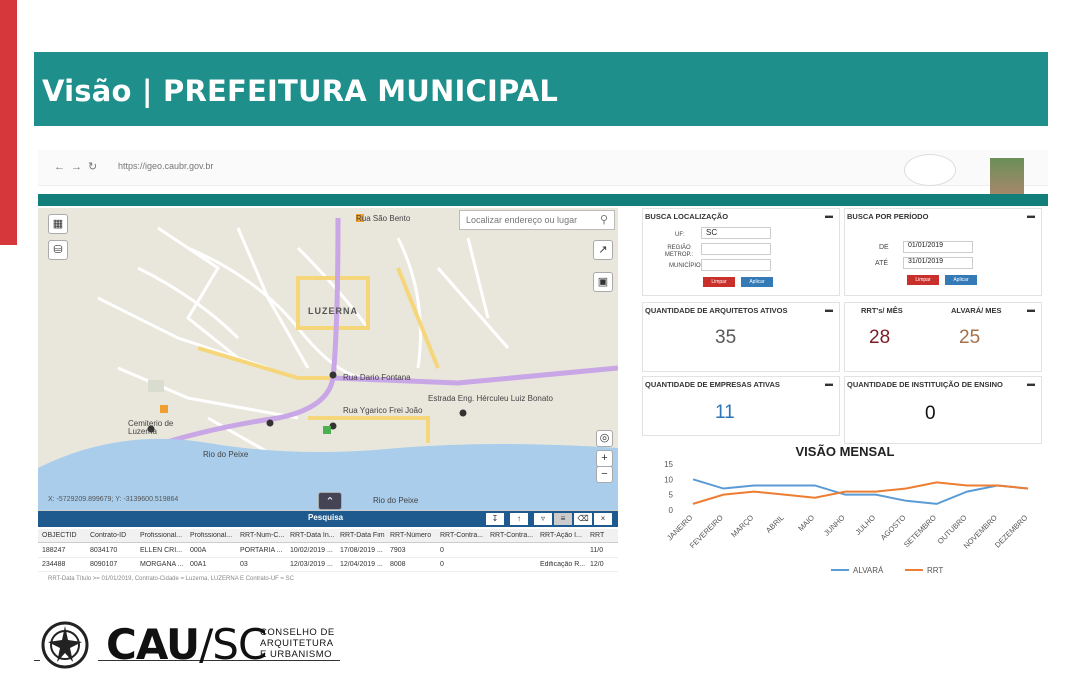  Describe the element at coordinates (882, 310) in the screenshot. I see `kpi-rrt-label: RRT's/ MÊS` at that location.